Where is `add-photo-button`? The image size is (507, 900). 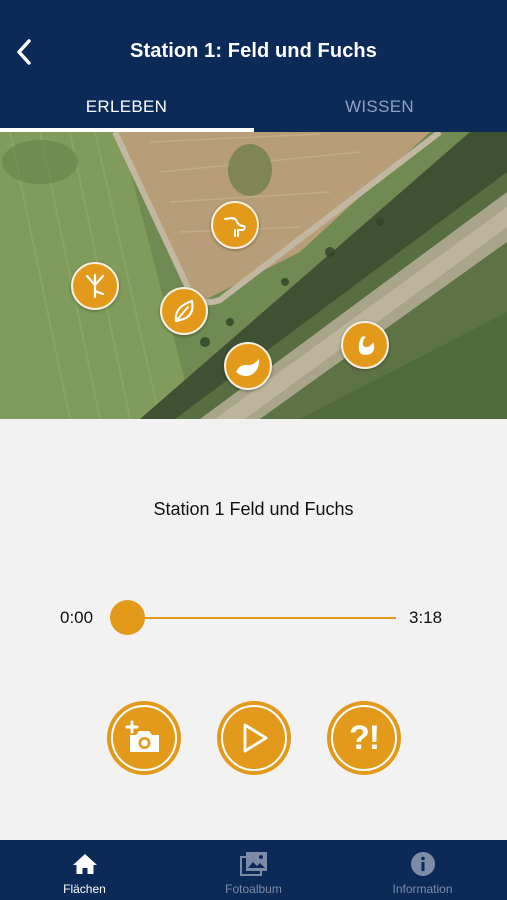
add-photo-button is located at coordinates (144, 738).